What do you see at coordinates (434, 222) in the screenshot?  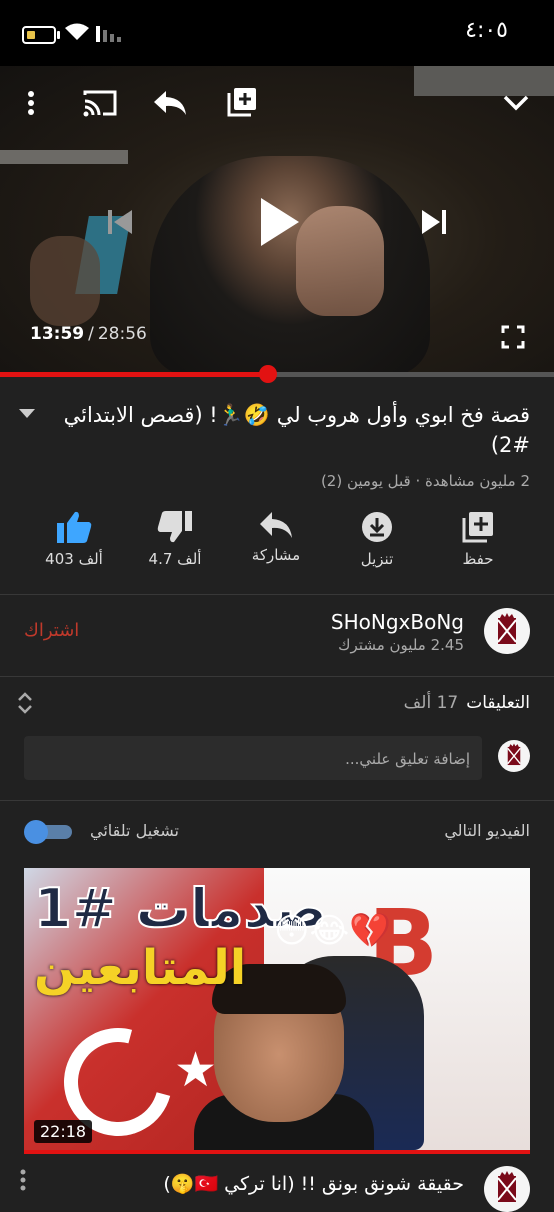 I see `next-icon` at bounding box center [434, 222].